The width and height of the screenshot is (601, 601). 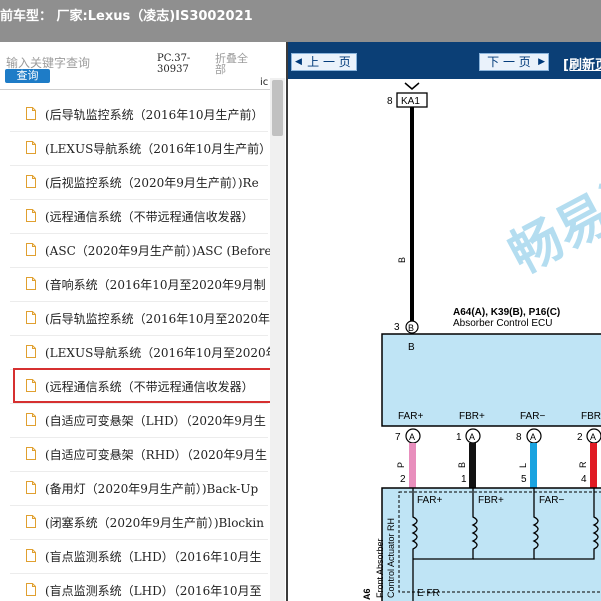 What do you see at coordinates (472, 437) in the screenshot?
I see `term-conn-2: A` at bounding box center [472, 437].